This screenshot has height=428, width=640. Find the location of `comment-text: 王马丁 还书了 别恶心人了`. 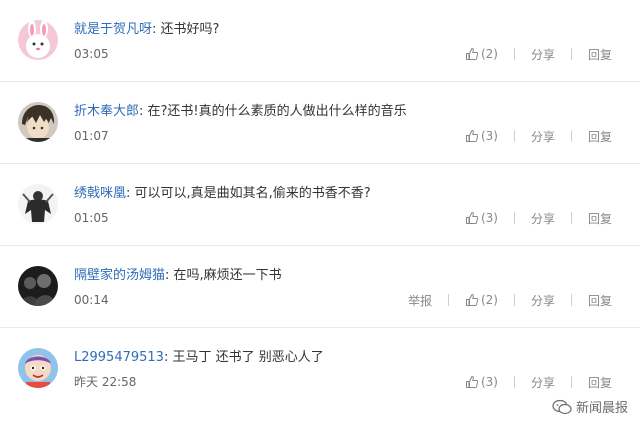

comment-text: 王马丁 还书了 别恶心人了 is located at coordinates (248, 357).